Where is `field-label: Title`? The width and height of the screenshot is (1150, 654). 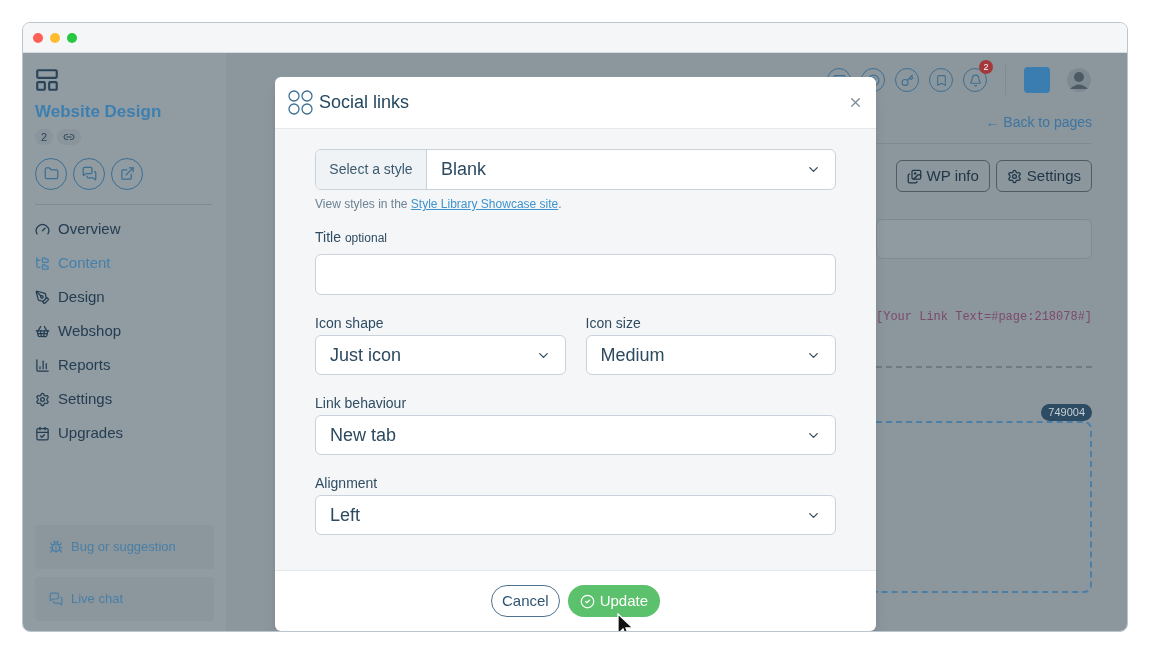 field-label: Title is located at coordinates (328, 237).